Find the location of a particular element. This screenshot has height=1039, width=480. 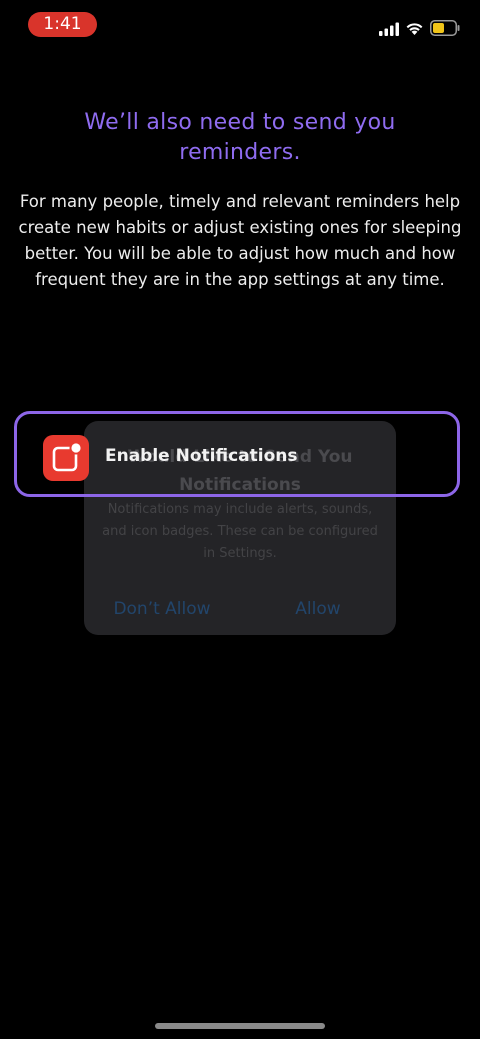

enable-notifications-banner: Enable Notifications is located at coordinates (237, 454).